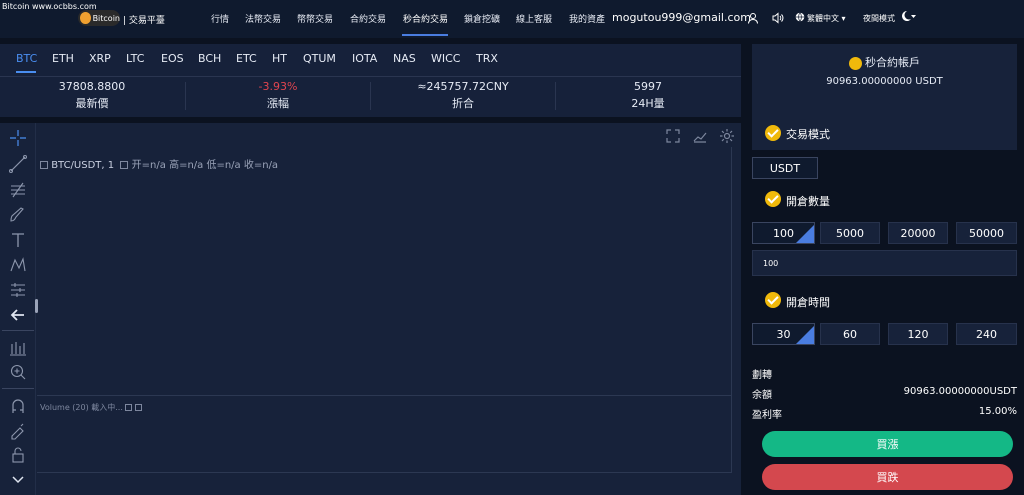 The height and width of the screenshot is (495, 1024). Describe the element at coordinates (18, 348) in the screenshot. I see `indicators-icon` at that location.